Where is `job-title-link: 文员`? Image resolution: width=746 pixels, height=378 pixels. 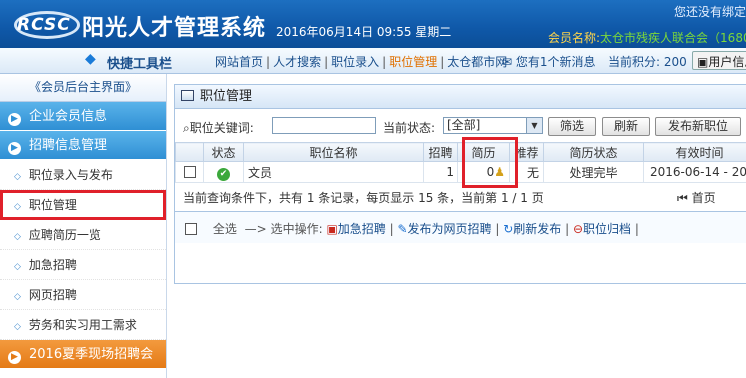
job-title-link: 文员 is located at coordinates (333, 172).